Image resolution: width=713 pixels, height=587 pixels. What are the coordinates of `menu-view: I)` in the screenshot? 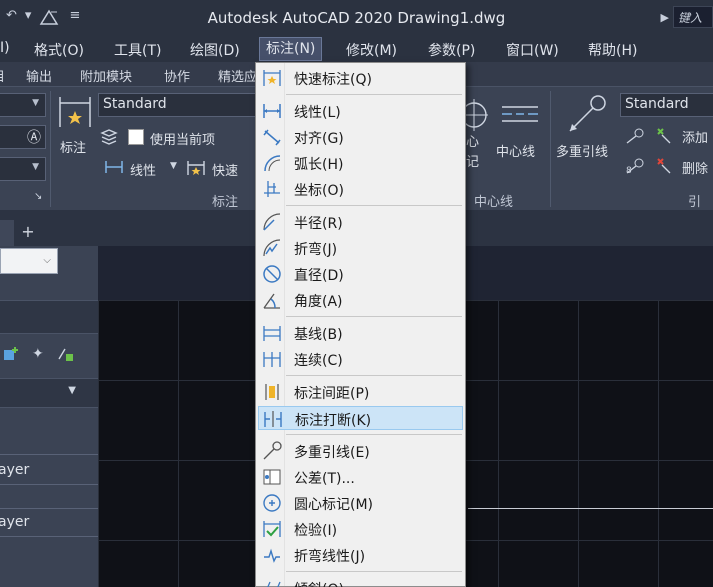 It's located at (5, 48).